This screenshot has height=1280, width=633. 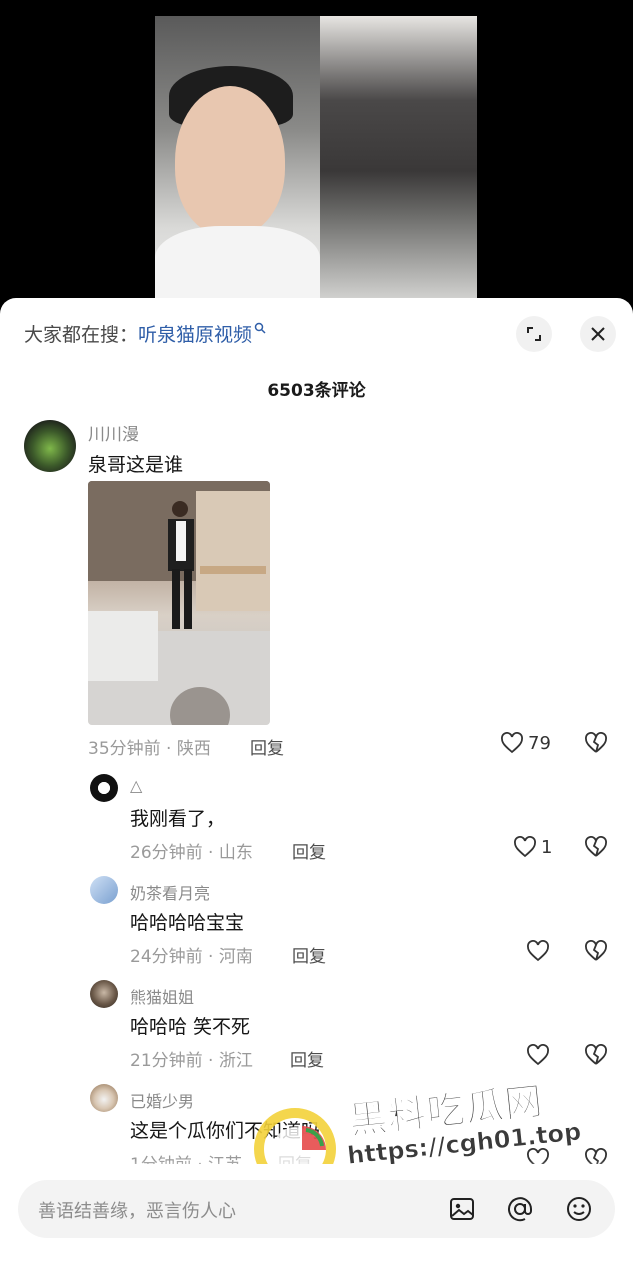 I want to click on search-suggestion: 大家都在搜： 听泉猫原视频, so click(x=145, y=333).